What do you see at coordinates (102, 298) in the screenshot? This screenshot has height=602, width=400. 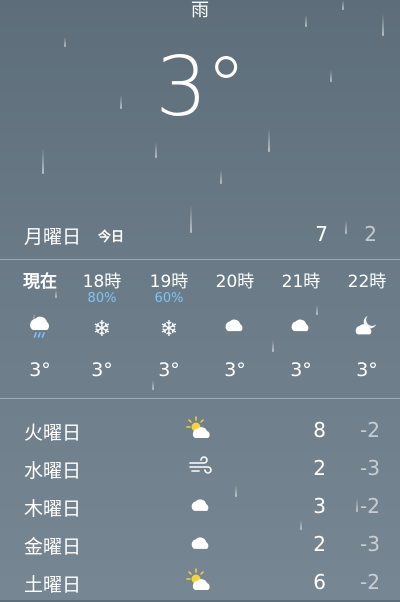 I see `hour-precip-chance: 80%` at bounding box center [102, 298].